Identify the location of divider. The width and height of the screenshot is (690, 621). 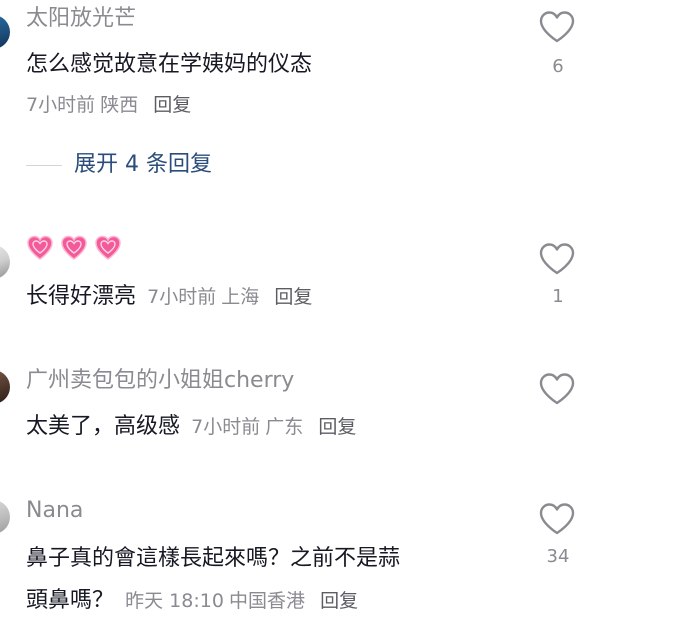
(44, 165).